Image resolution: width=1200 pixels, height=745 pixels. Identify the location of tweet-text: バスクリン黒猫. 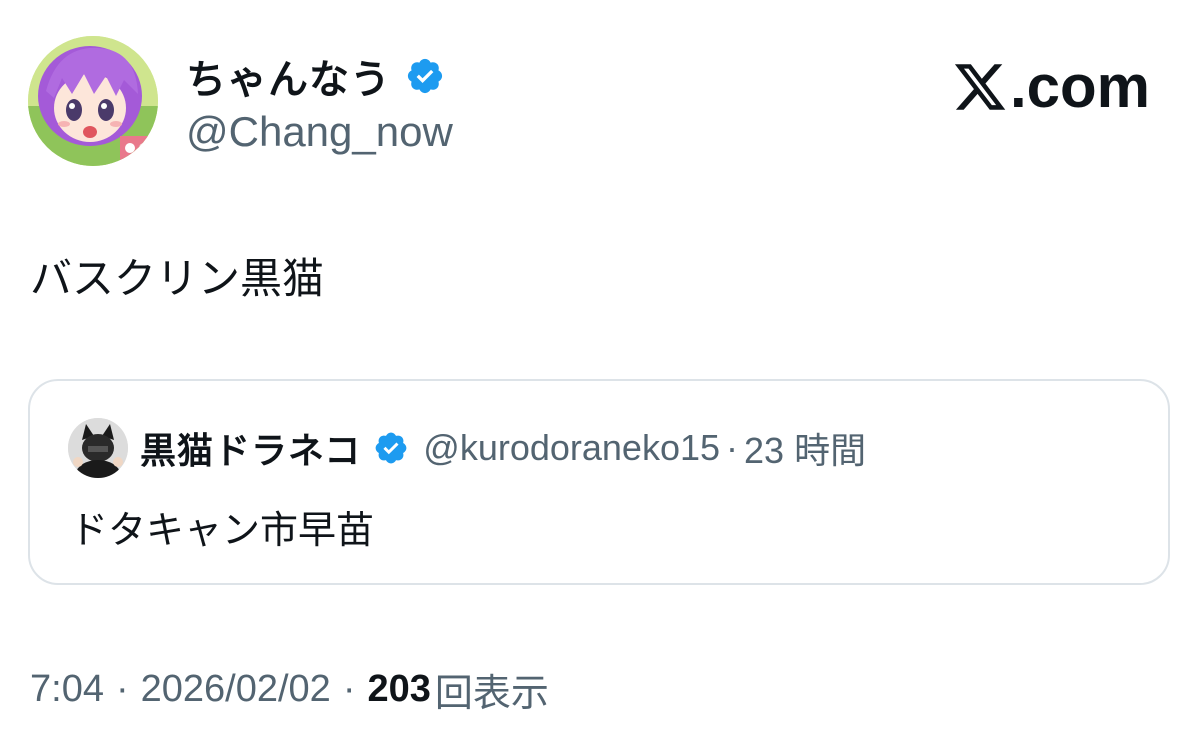
(177, 278).